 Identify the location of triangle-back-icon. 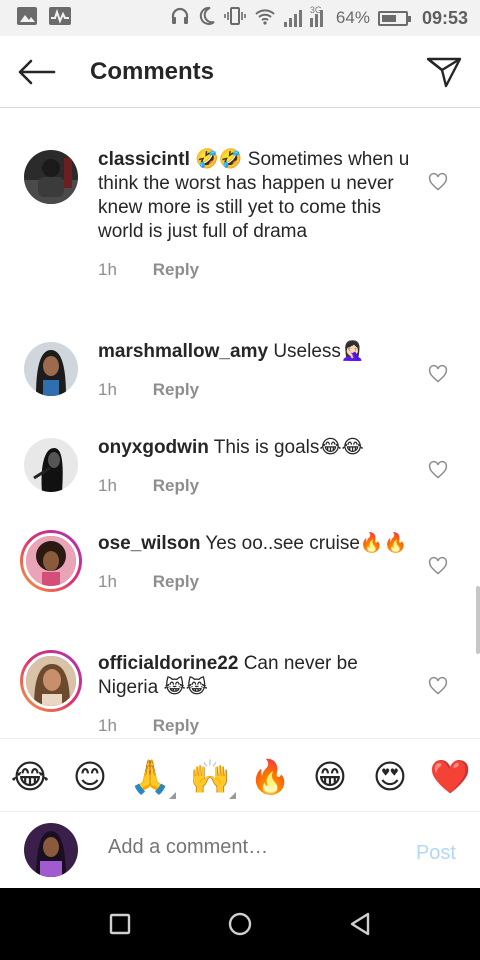
(360, 924).